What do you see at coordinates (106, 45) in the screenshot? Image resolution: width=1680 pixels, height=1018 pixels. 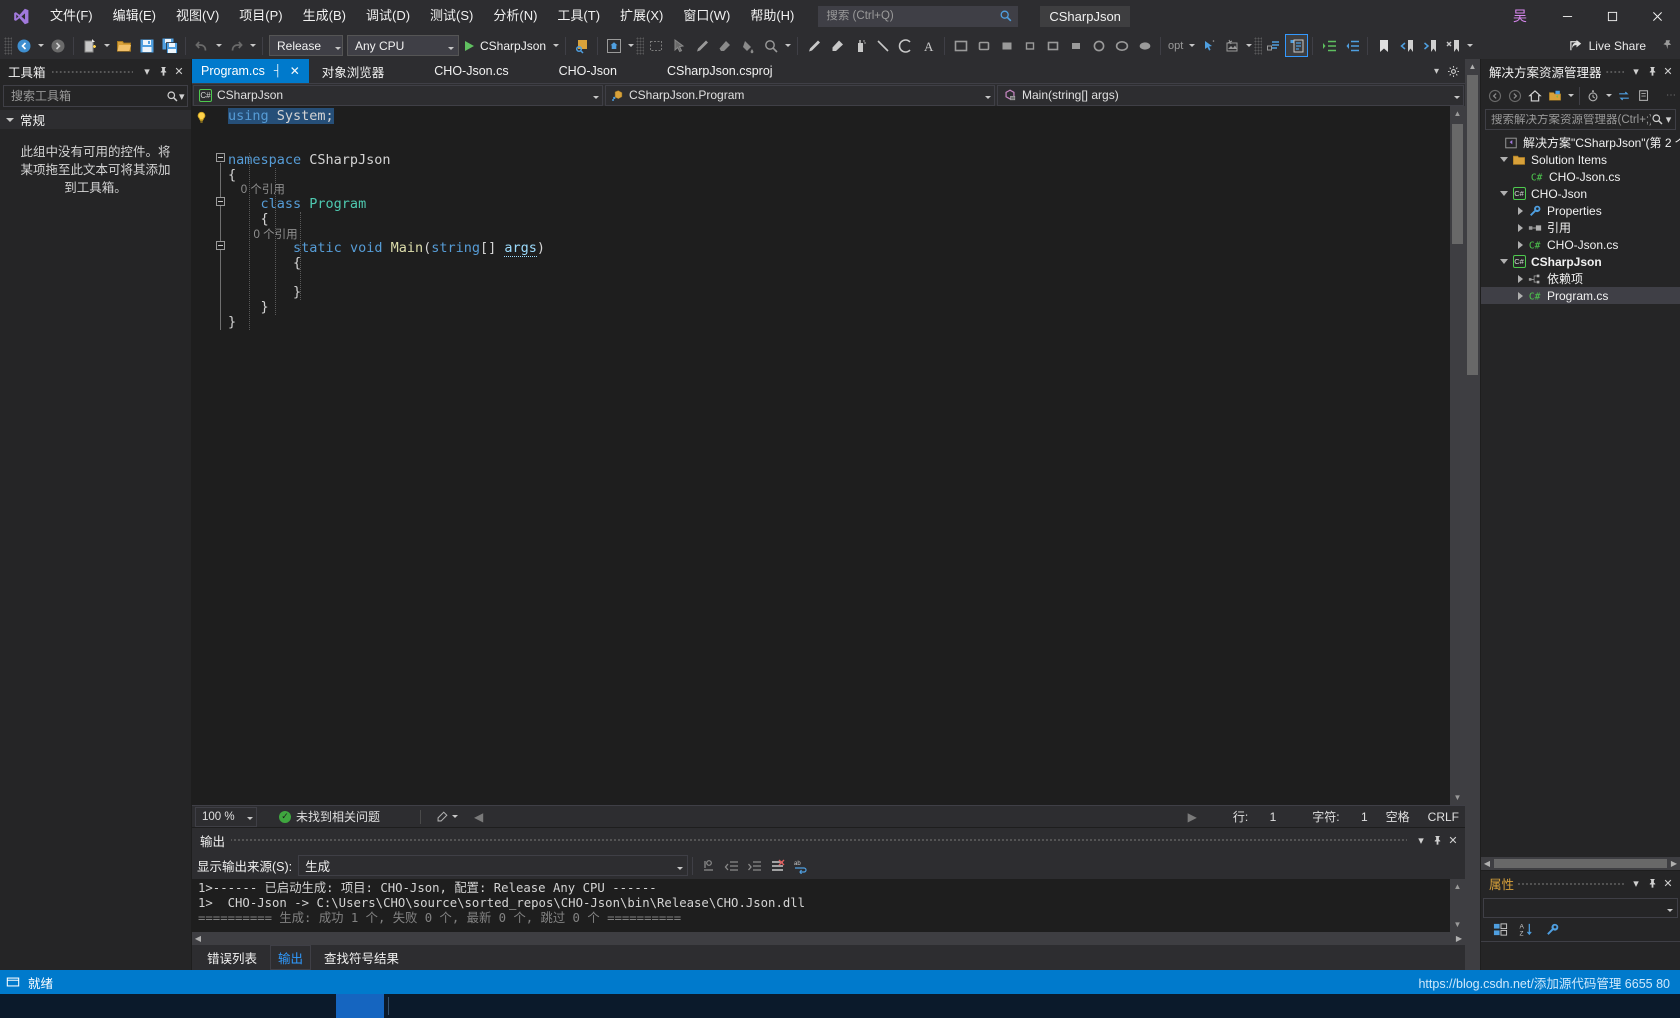 I see `new-project-dropdown` at bounding box center [106, 45].